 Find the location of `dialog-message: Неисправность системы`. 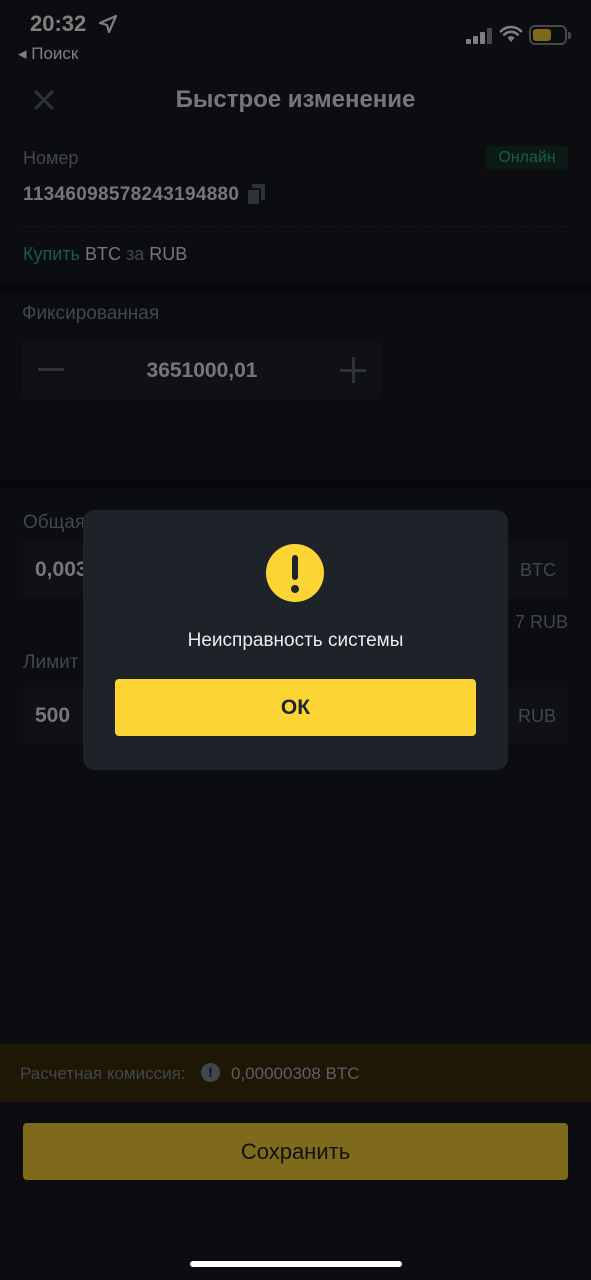

dialog-message: Неисправность системы is located at coordinates (295, 640).